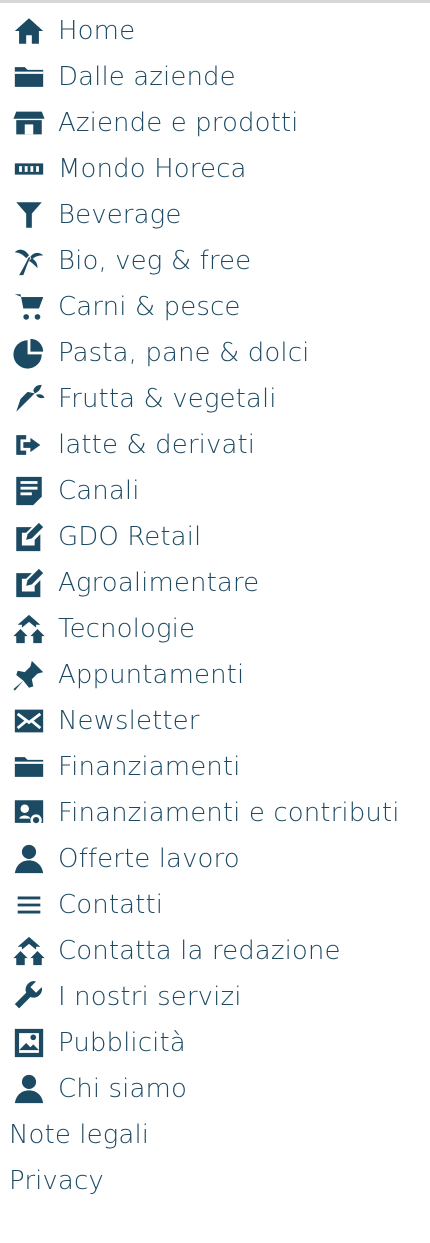 Image resolution: width=430 pixels, height=1243 pixels. I want to click on menu-item-label: Pubblicità, so click(122, 1043).